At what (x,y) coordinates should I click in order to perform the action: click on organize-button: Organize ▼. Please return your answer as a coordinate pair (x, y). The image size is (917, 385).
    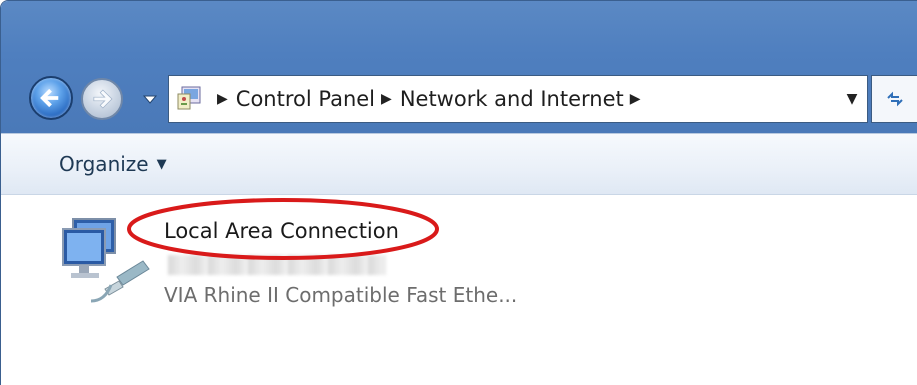
    Looking at the image, I should click on (113, 164).